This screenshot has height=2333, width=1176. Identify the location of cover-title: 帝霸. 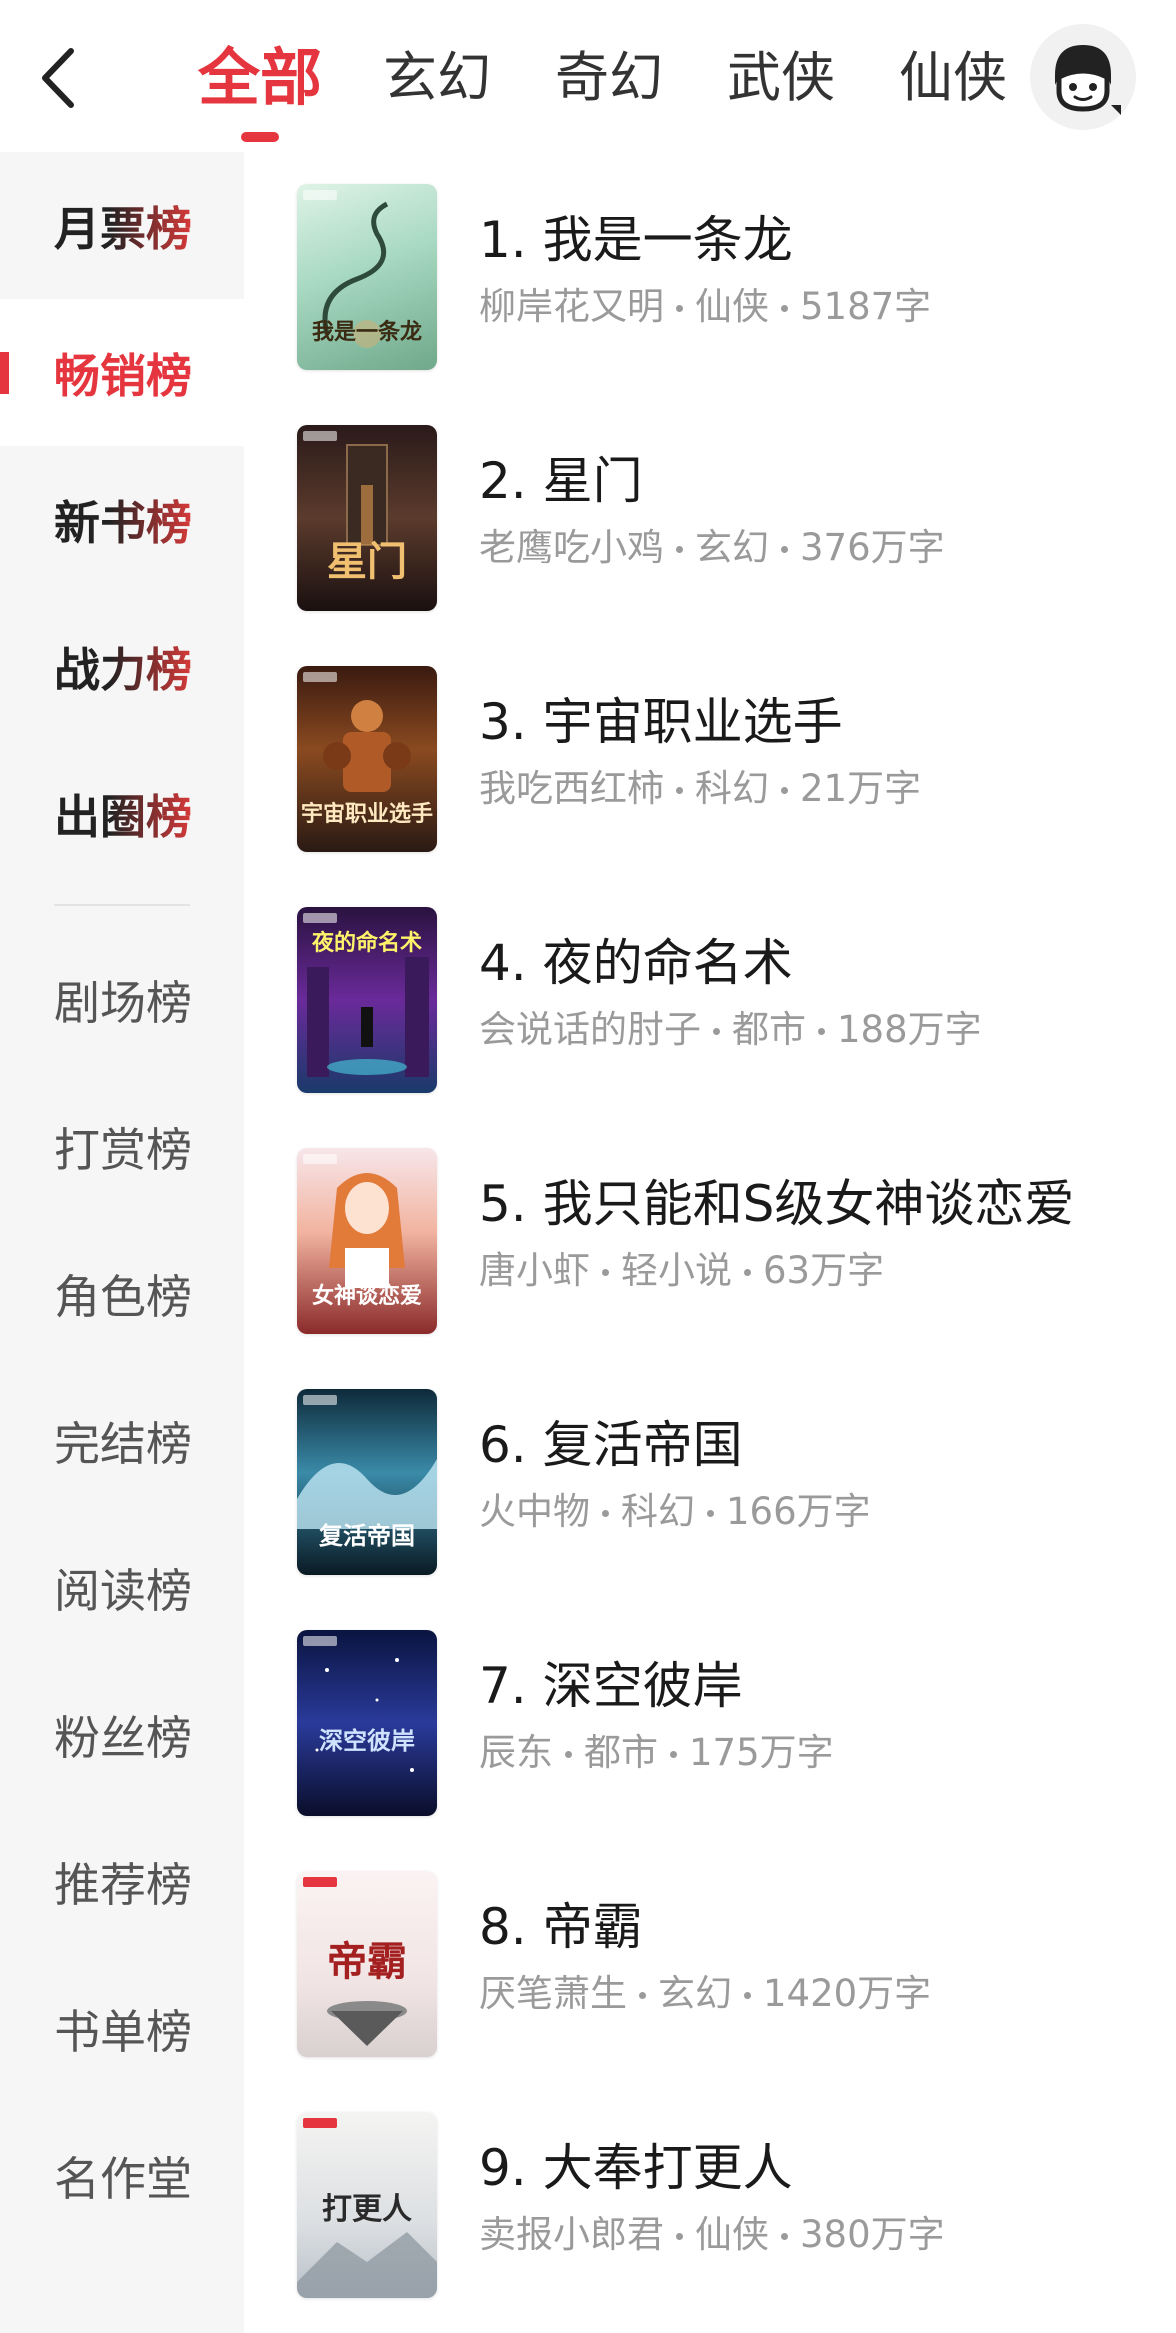
(367, 1961).